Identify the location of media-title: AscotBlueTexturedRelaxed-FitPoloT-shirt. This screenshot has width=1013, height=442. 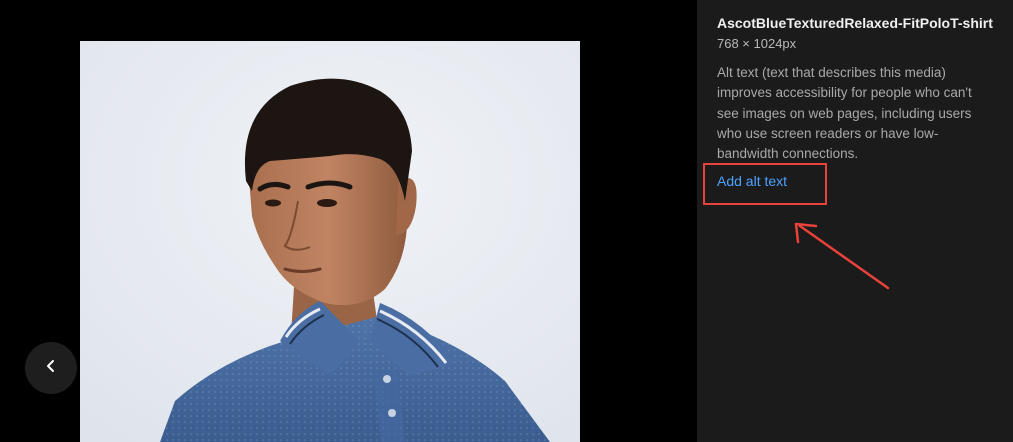
(855, 23).